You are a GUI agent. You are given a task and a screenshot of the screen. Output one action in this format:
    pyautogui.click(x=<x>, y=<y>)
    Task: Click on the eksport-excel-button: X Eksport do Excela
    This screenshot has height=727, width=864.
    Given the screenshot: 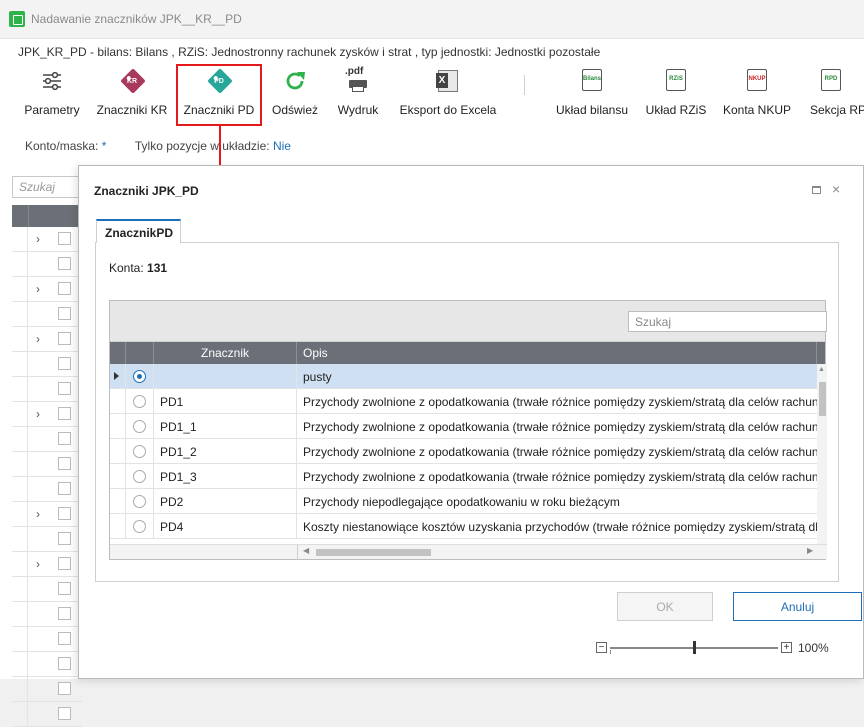 What is the action you would take?
    pyautogui.click(x=448, y=97)
    